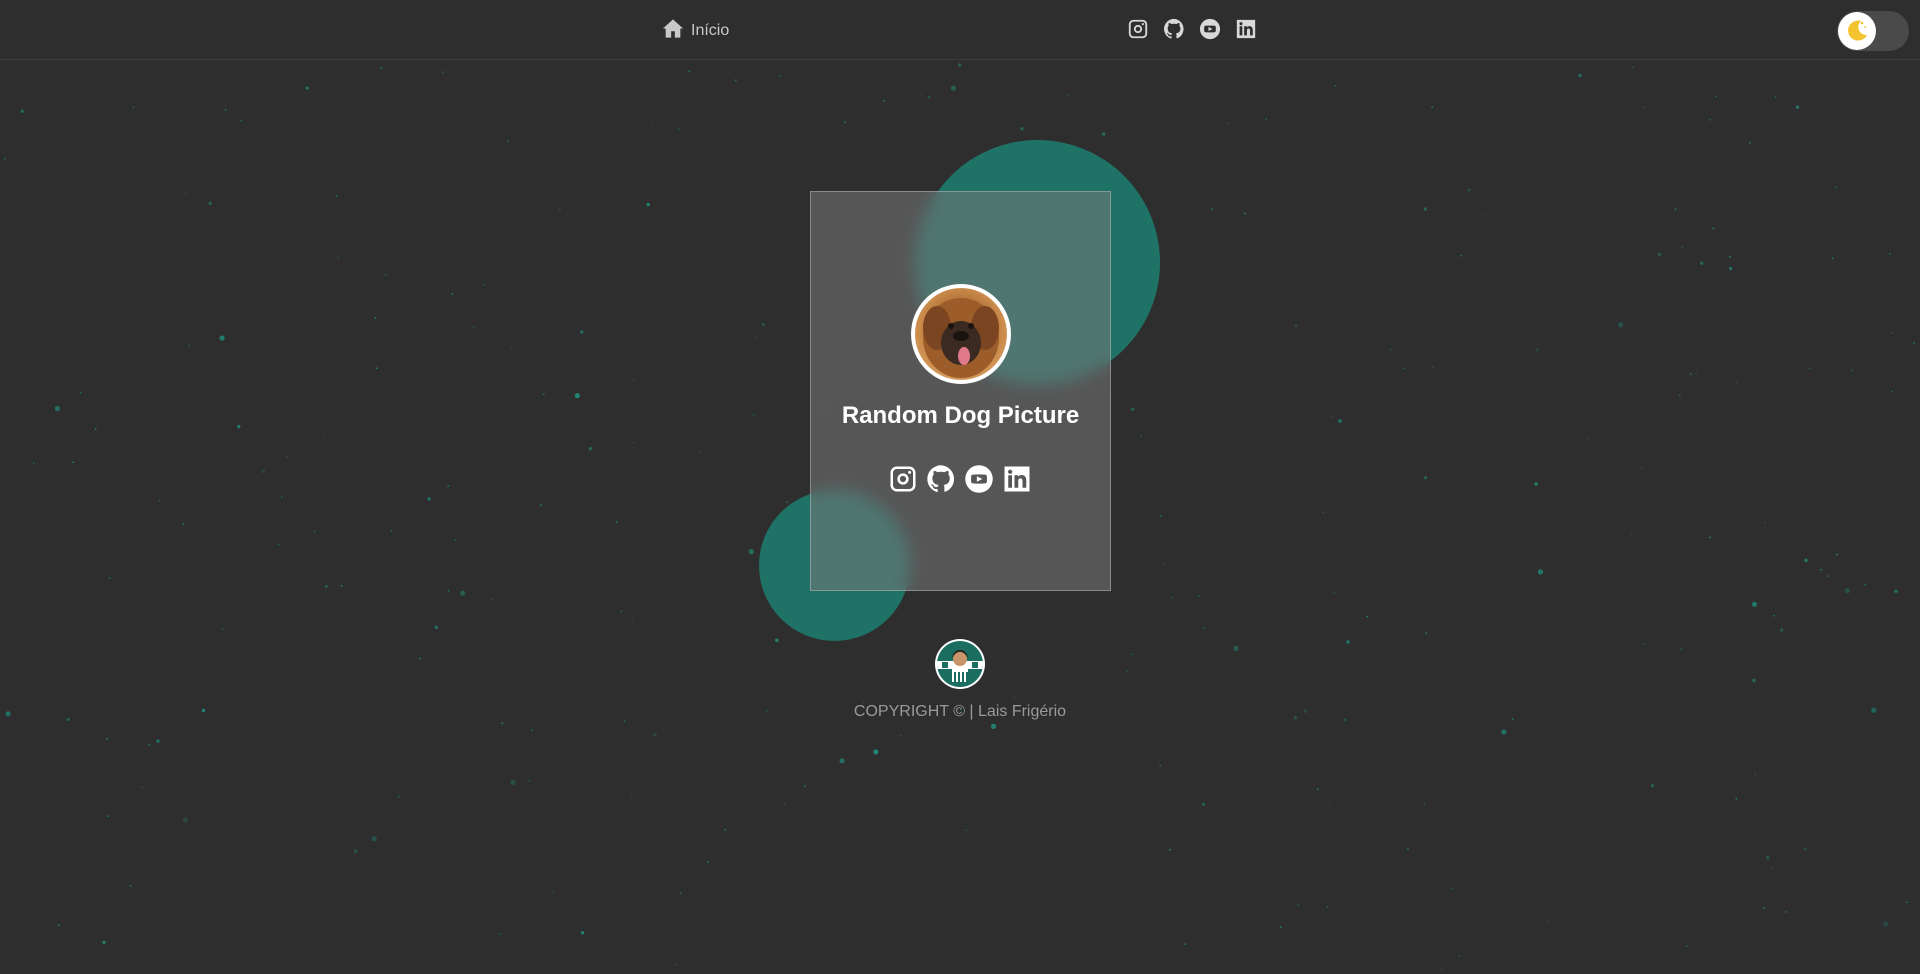 This screenshot has height=974, width=1920. What do you see at coordinates (979, 479) in the screenshot?
I see `card-youtube-link` at bounding box center [979, 479].